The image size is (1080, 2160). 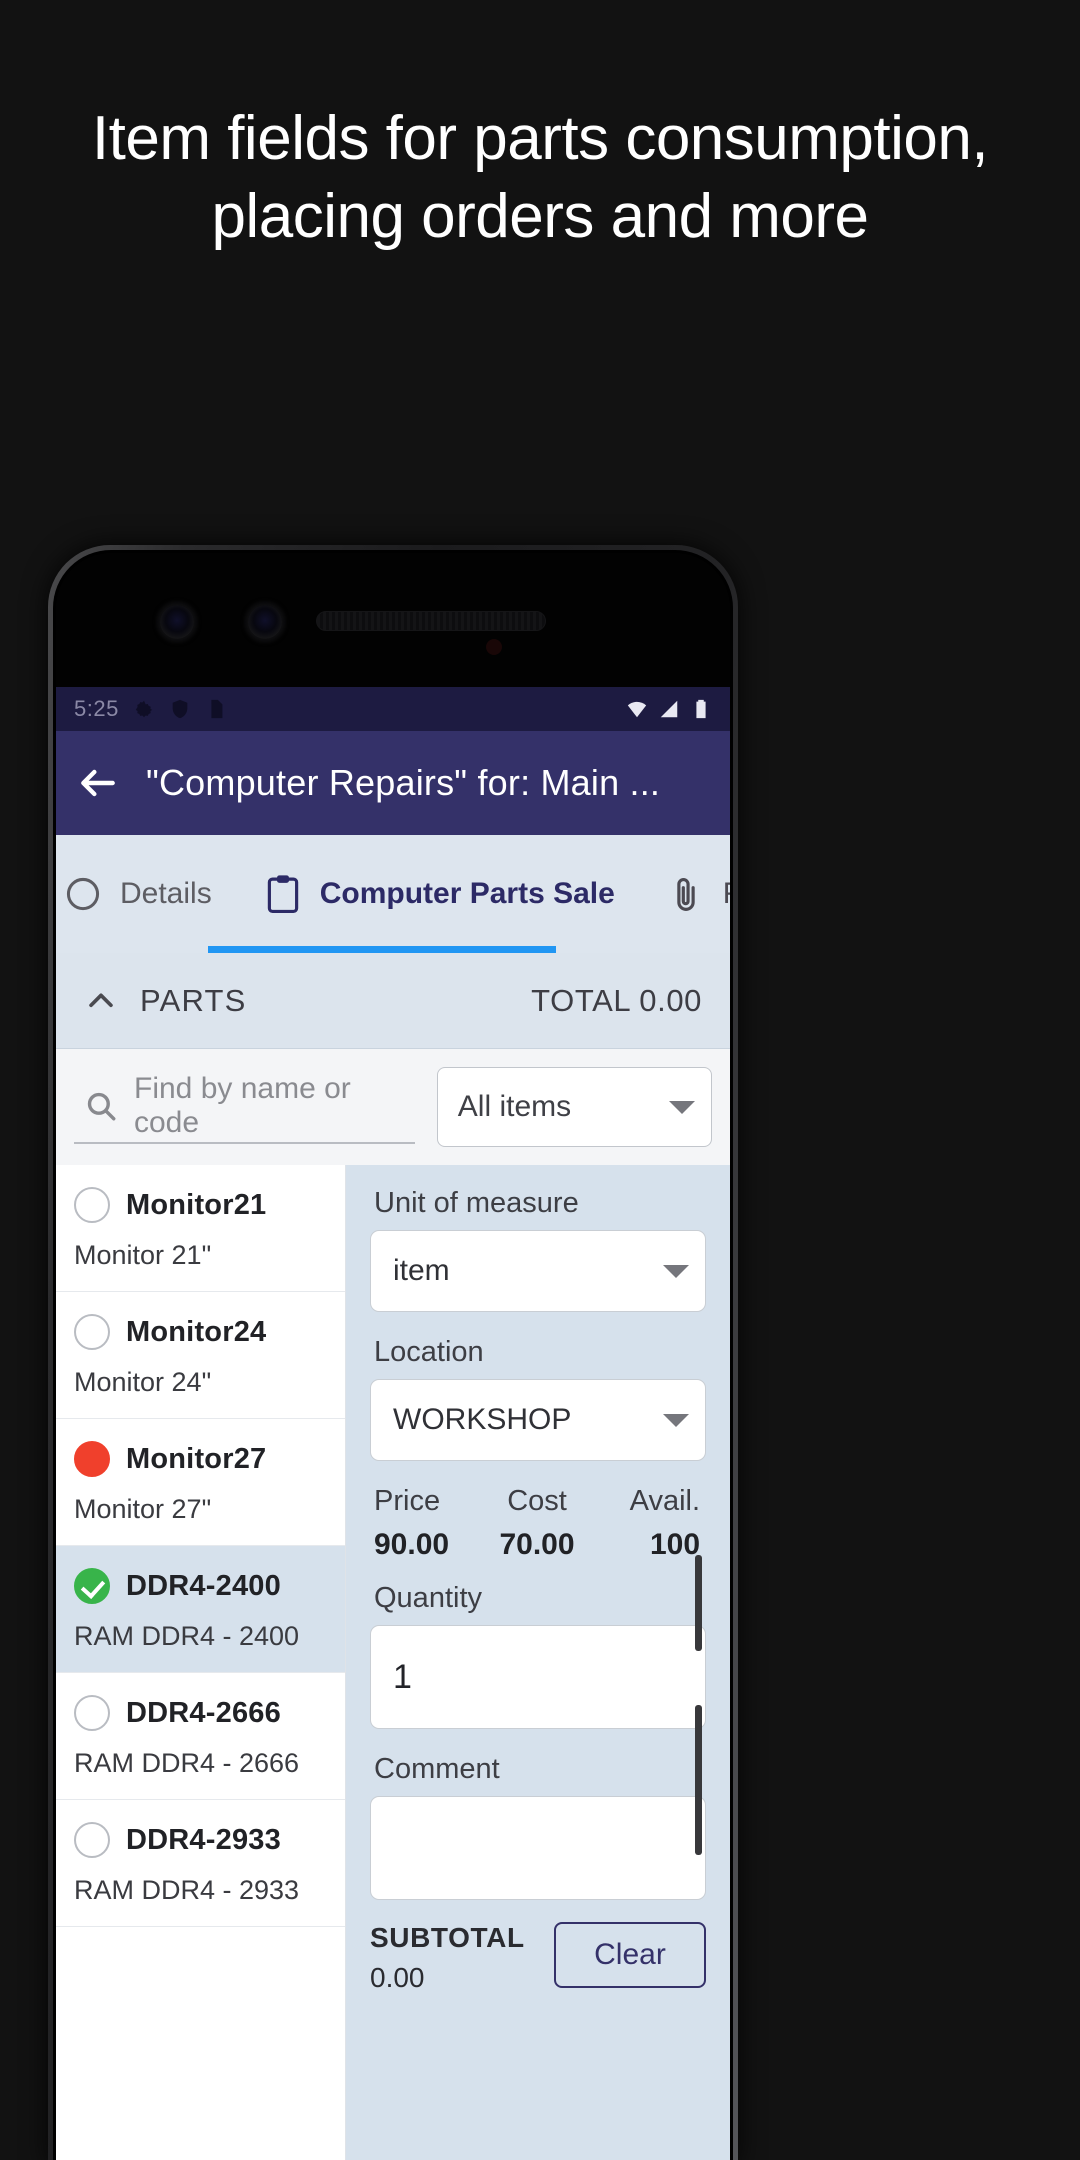 I want to click on active-tab-indicator, so click(x=382, y=949).